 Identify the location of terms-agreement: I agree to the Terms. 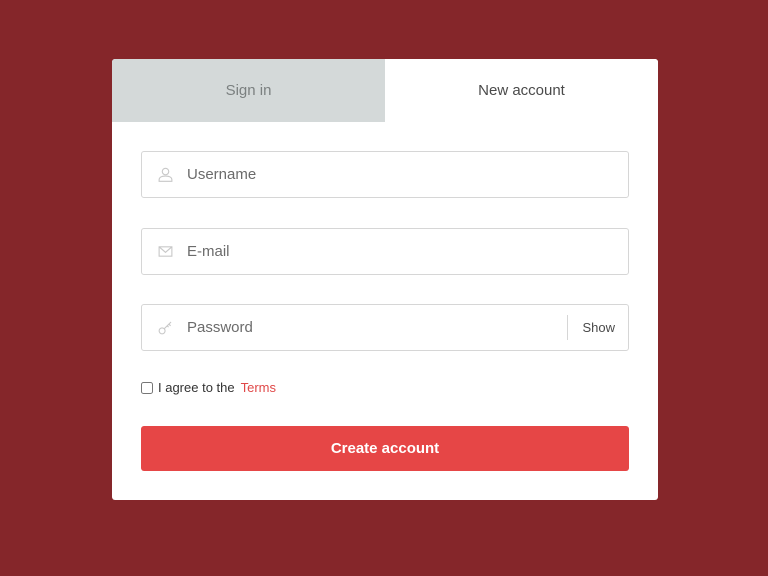
(208, 387).